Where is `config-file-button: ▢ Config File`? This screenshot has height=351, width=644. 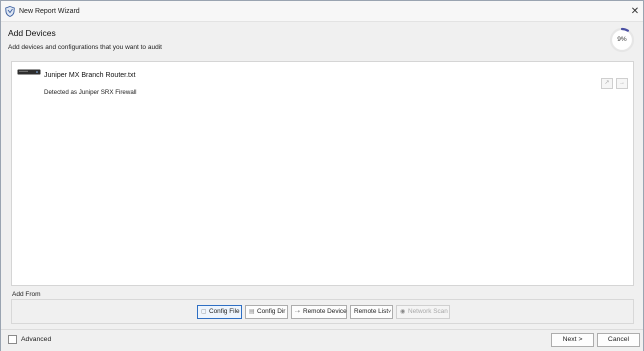 config-file-button: ▢ Config File is located at coordinates (219, 312).